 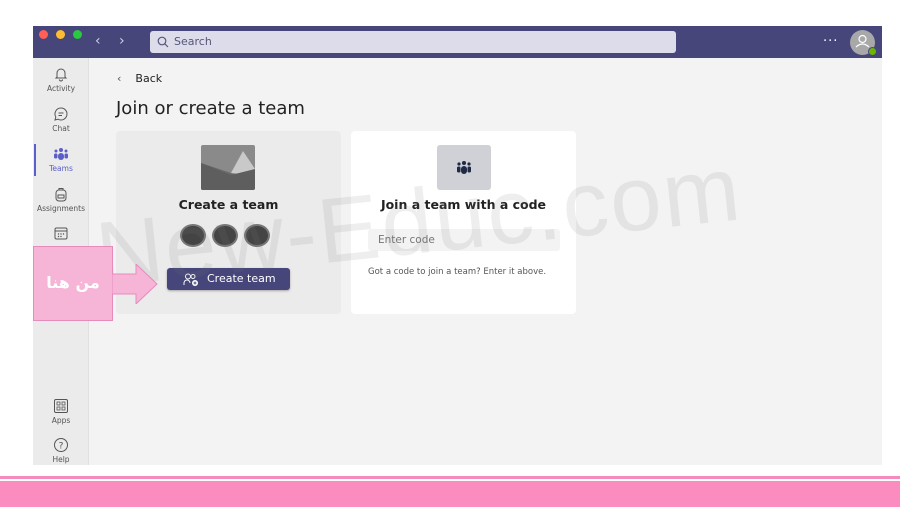 I want to click on callout-arrow-icon, so click(x=135, y=284).